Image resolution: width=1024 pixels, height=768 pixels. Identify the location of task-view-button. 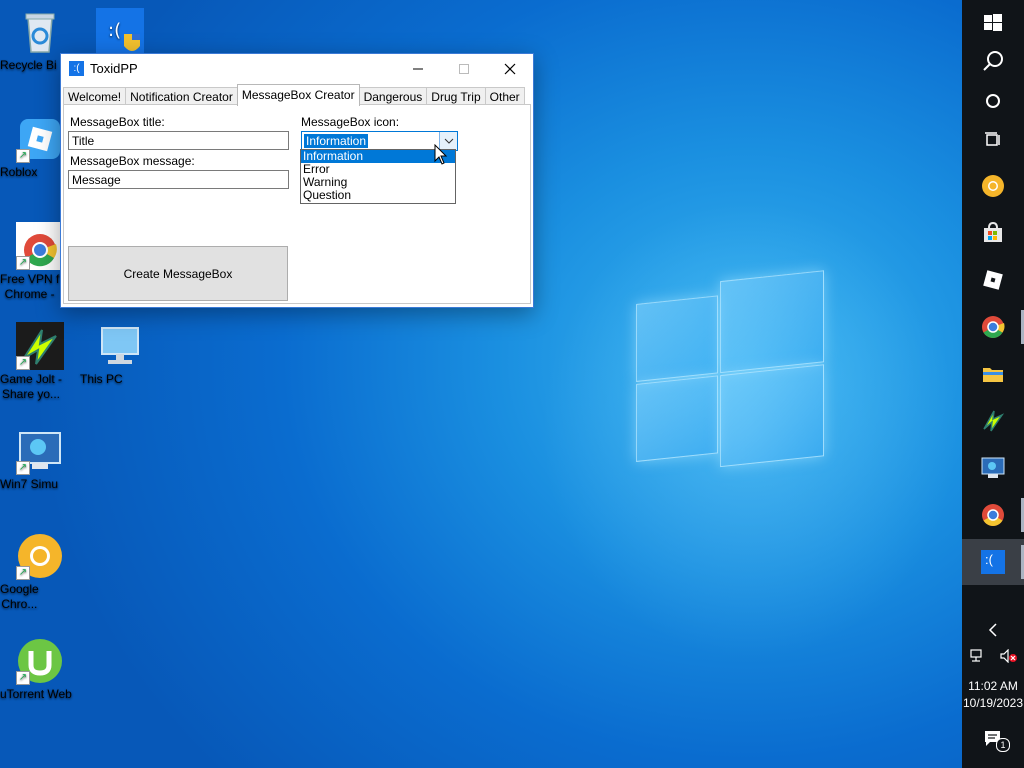
(993, 140).